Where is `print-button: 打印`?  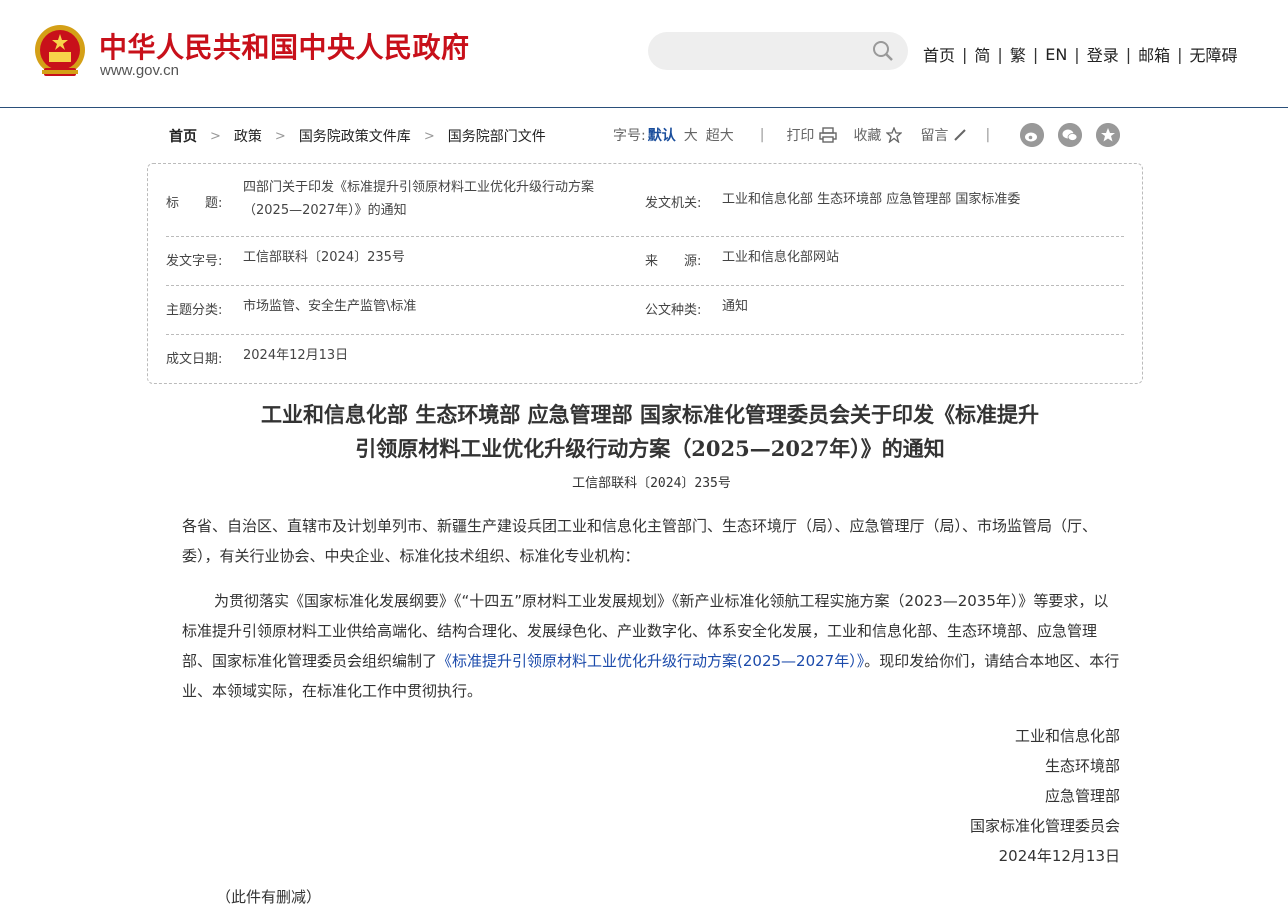
print-button: 打印 is located at coordinates (800, 135).